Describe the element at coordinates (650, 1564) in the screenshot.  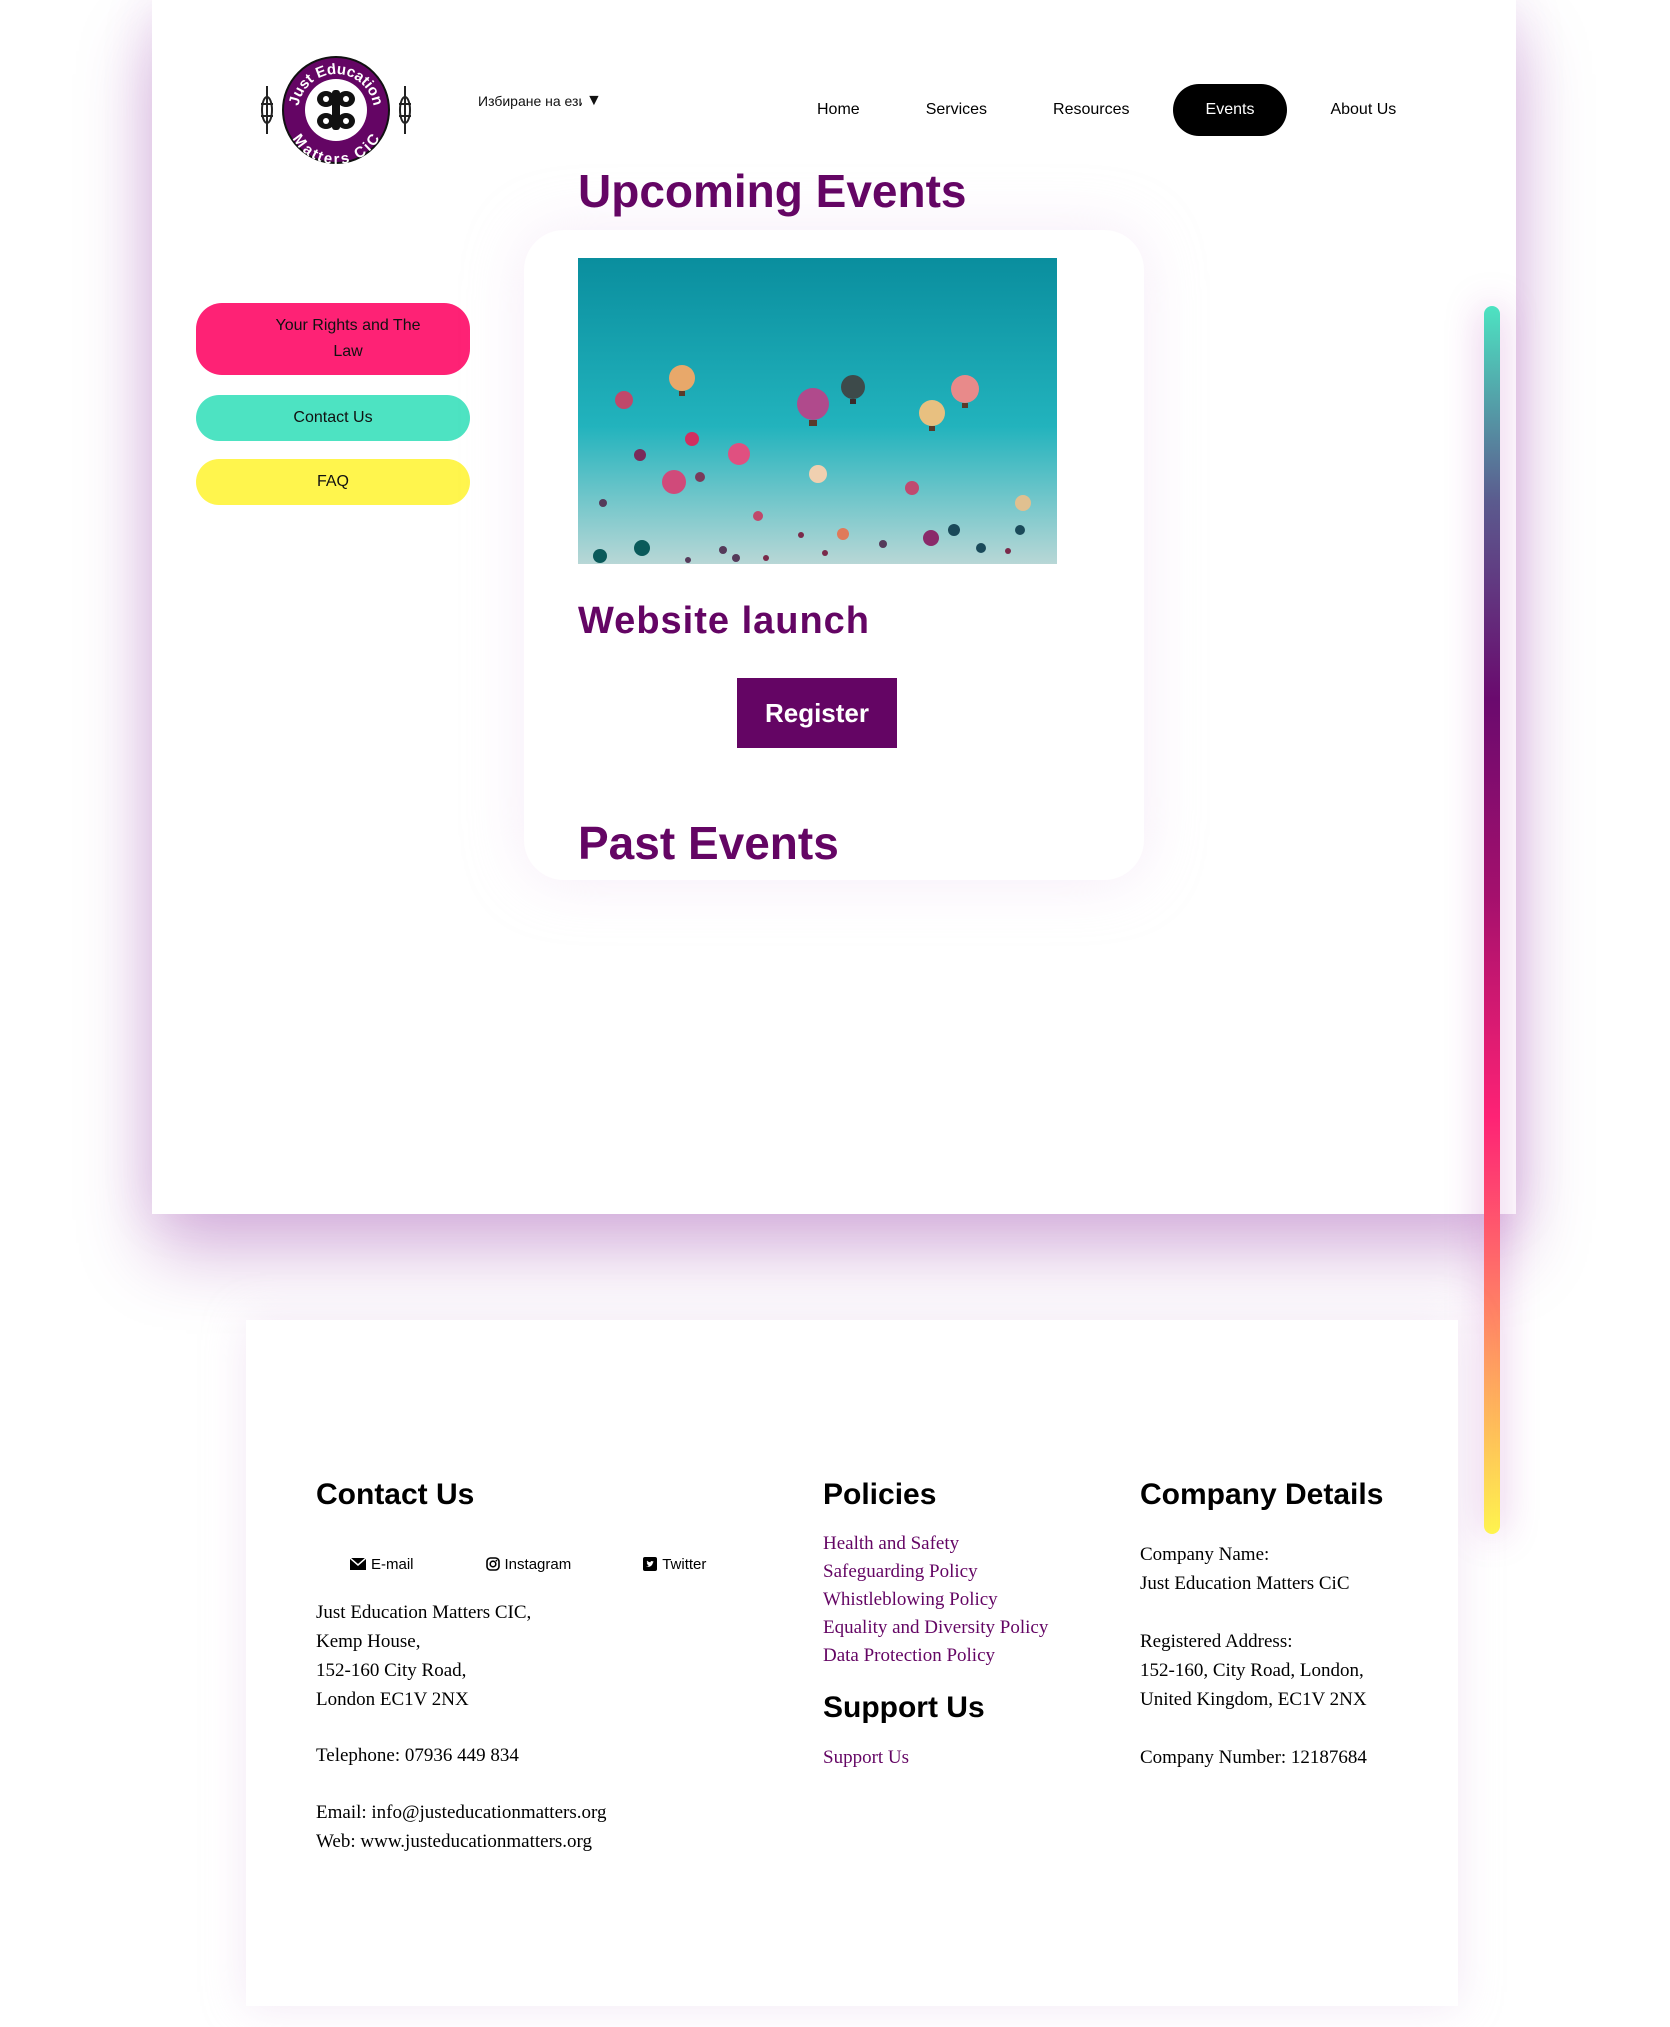
I see `twitter-icon` at that location.